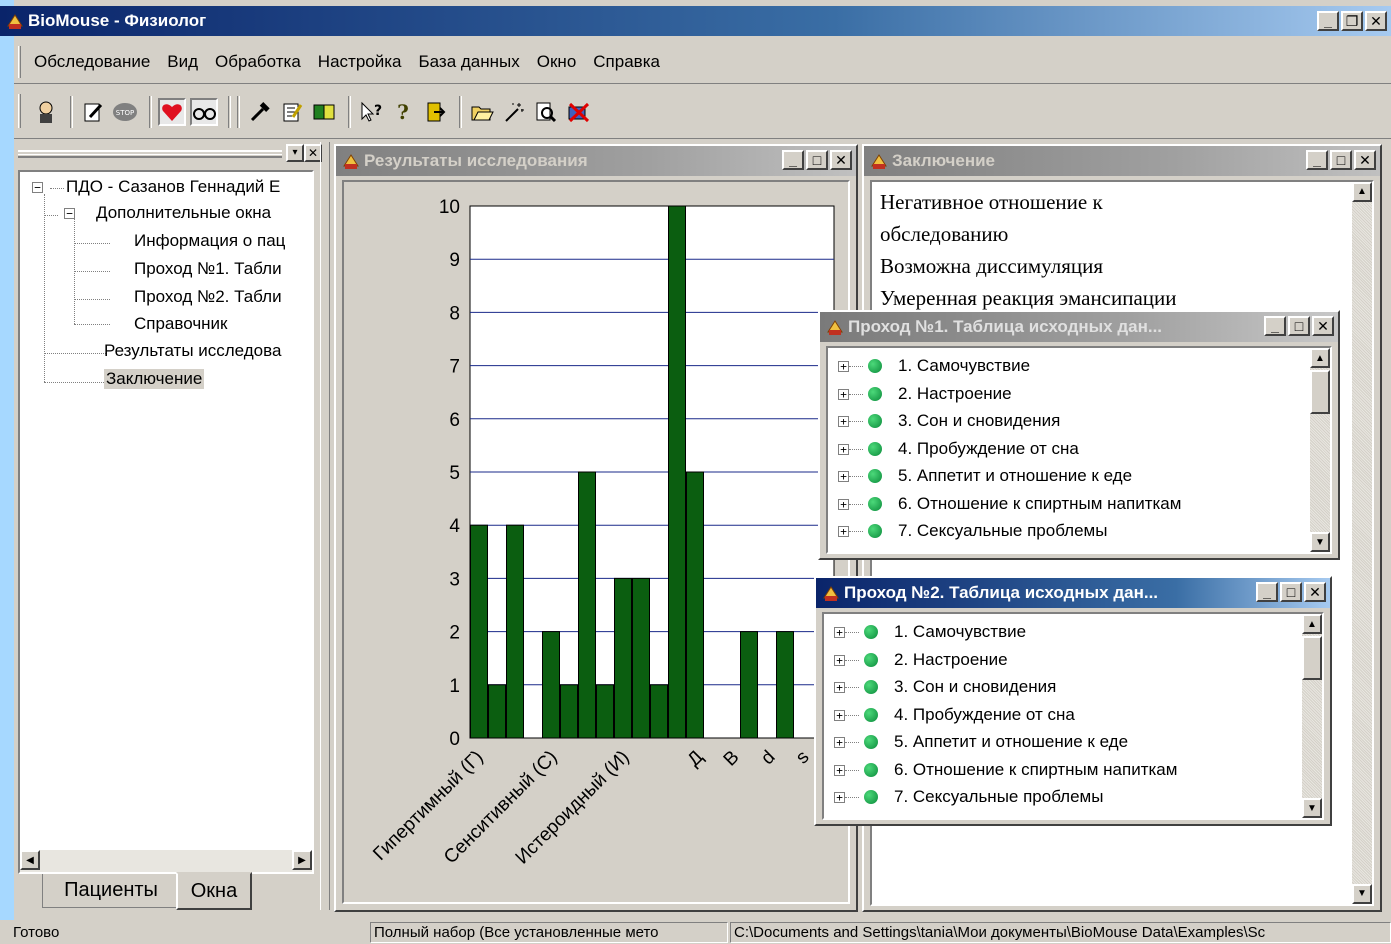  I want to click on results-titlebar: Результаты исследования _ □ ✕, so click(596, 161).